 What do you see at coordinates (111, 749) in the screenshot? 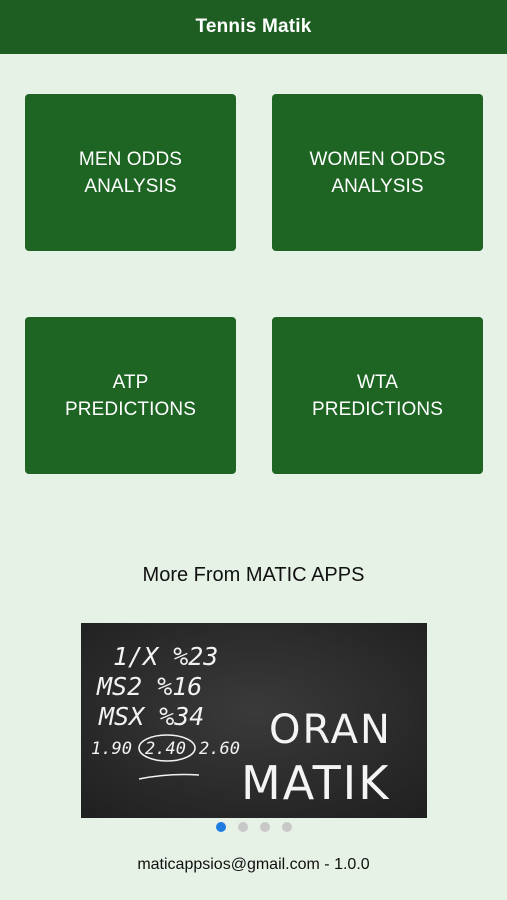
I see `chalk-odd-1: 1.90` at bounding box center [111, 749].